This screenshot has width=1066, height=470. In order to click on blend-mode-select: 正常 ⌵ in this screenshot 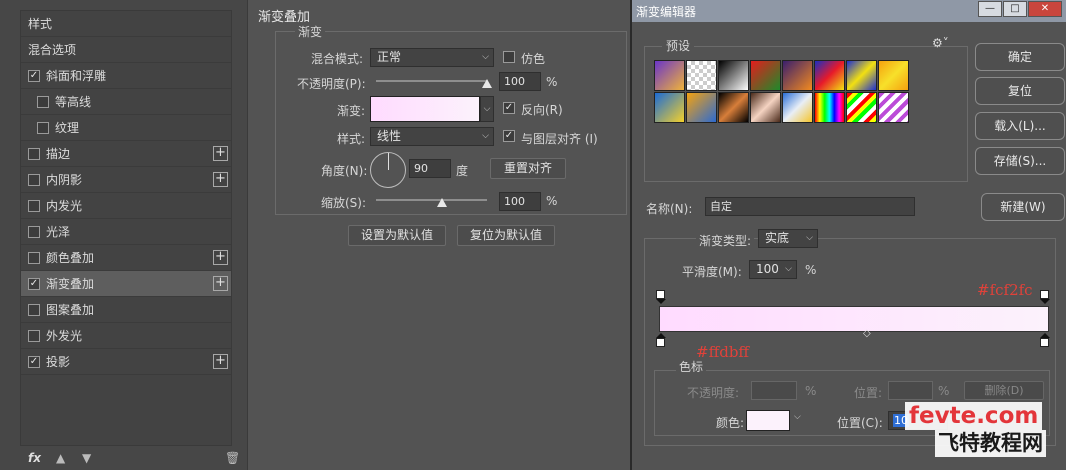, I will do `click(432, 57)`.